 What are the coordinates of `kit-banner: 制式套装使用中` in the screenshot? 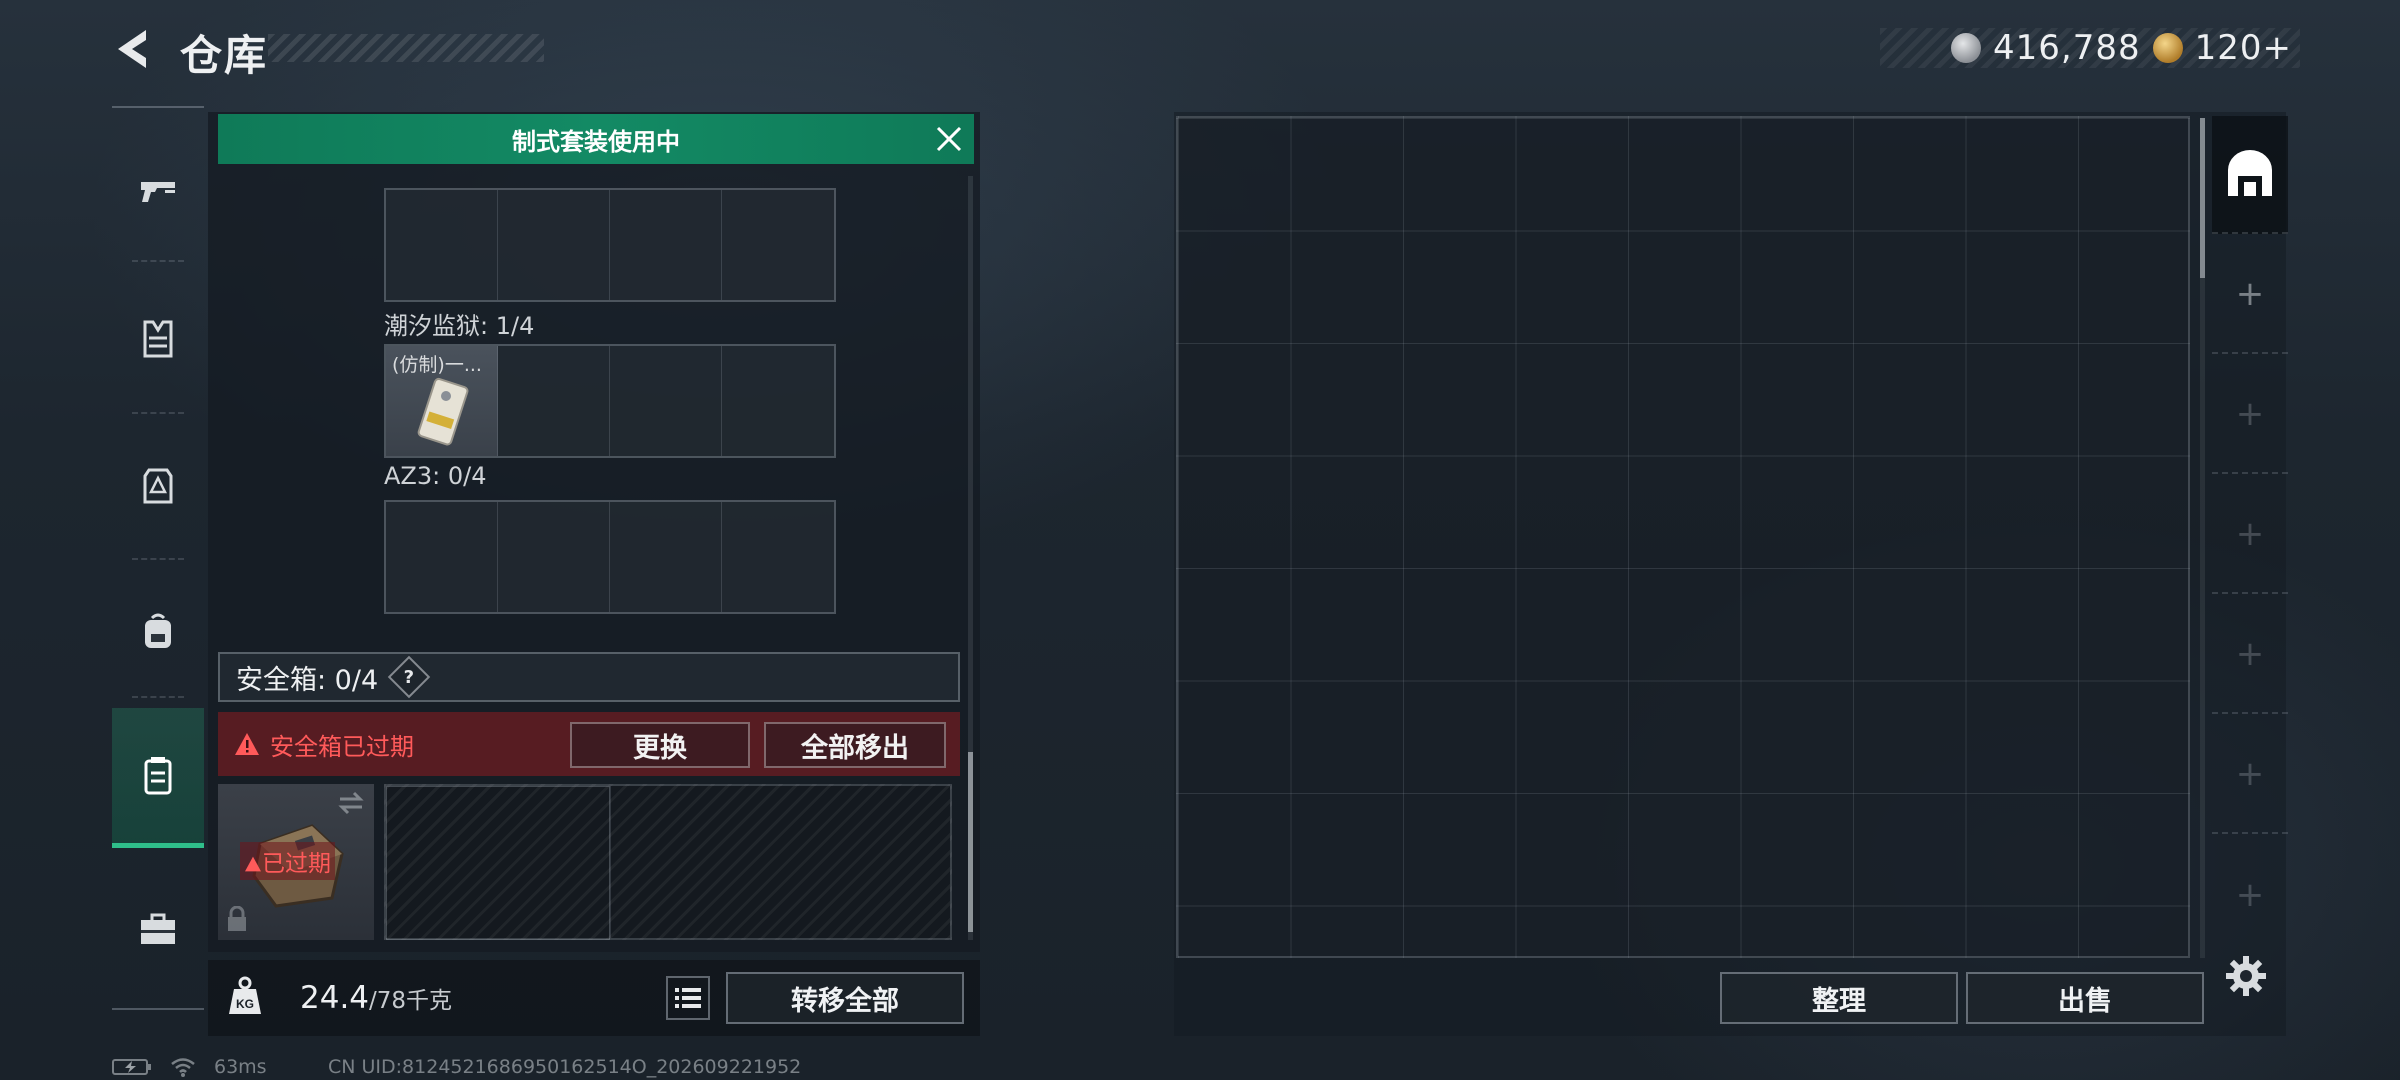 It's located at (596, 139).